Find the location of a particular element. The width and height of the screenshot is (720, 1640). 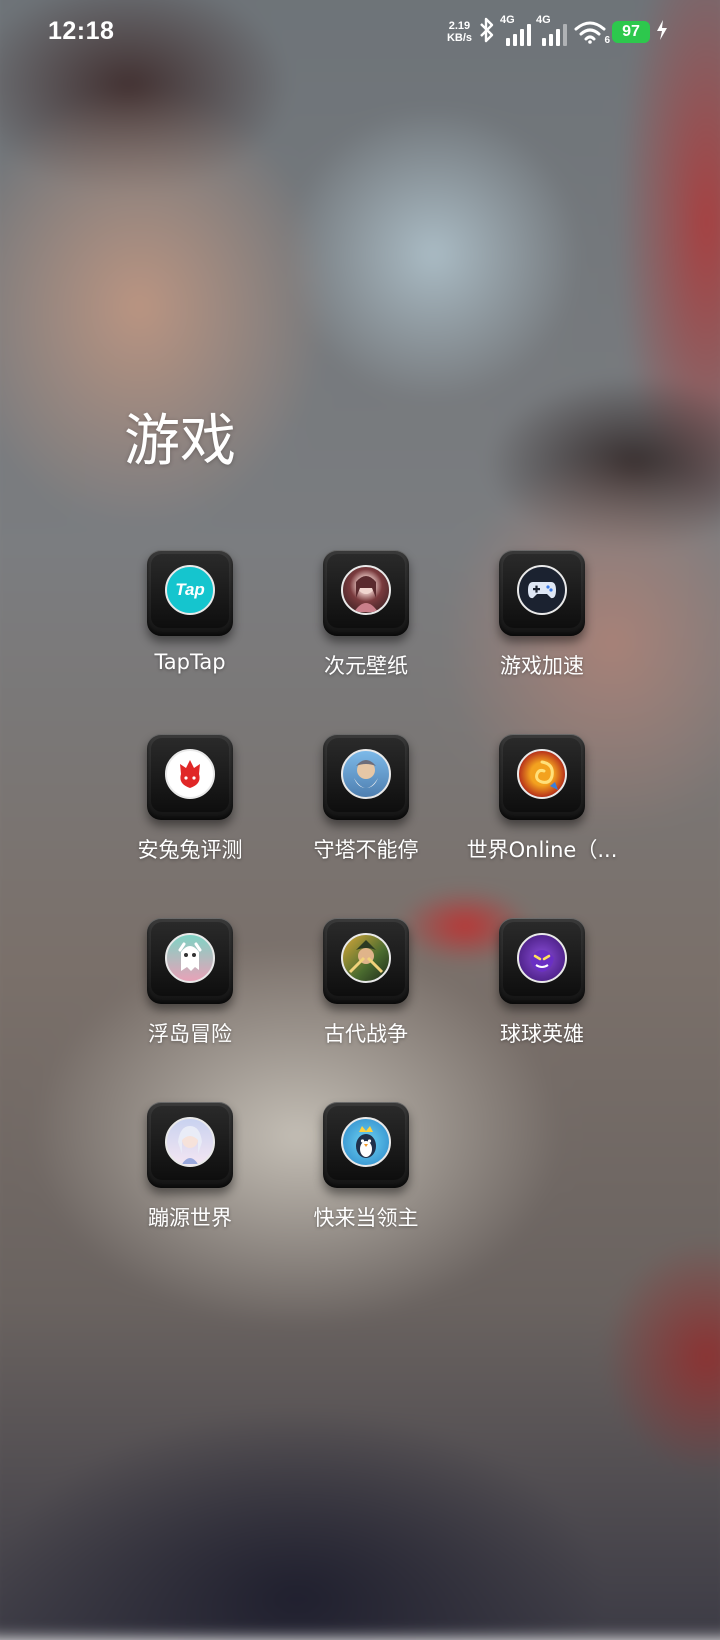

app-lord-game: 快来当领主 is located at coordinates (366, 1167).